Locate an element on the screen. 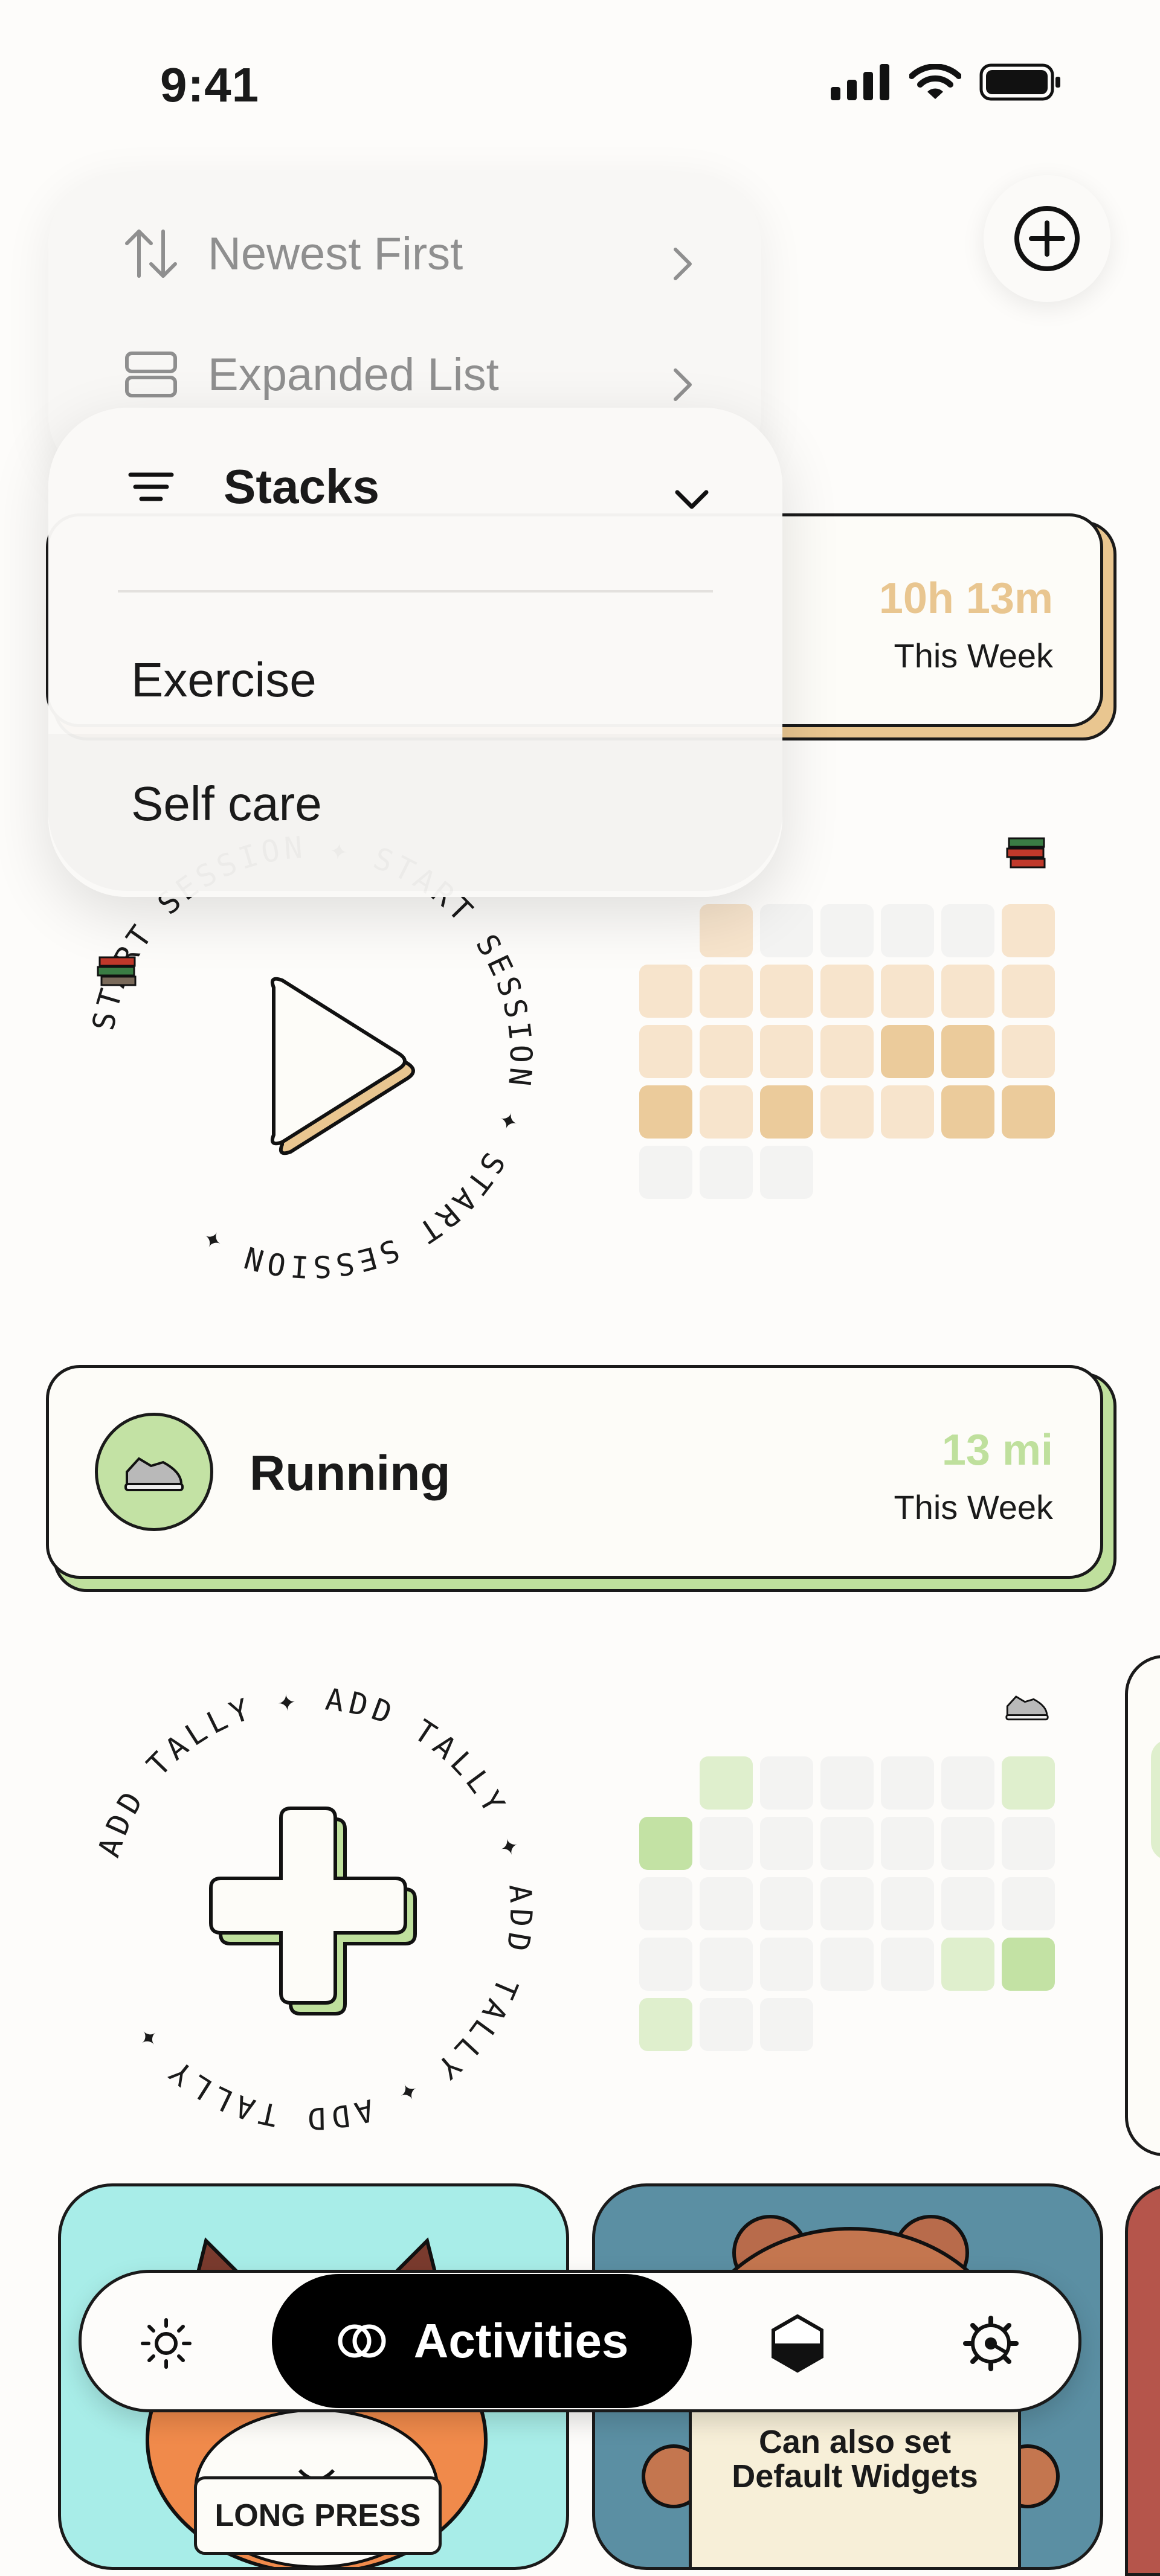 The height and width of the screenshot is (2576, 1160). tab-activities: Activities is located at coordinates (482, 2341).